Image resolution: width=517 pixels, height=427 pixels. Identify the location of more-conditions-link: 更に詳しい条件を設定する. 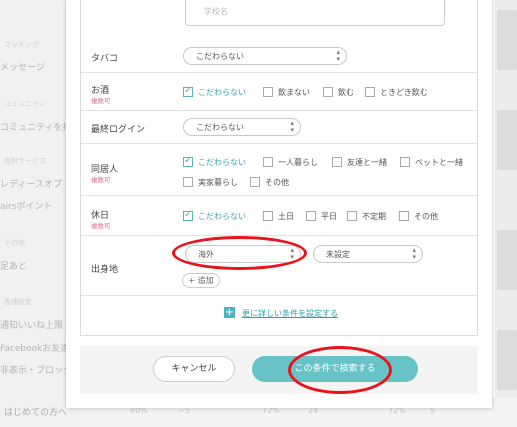
(290, 313).